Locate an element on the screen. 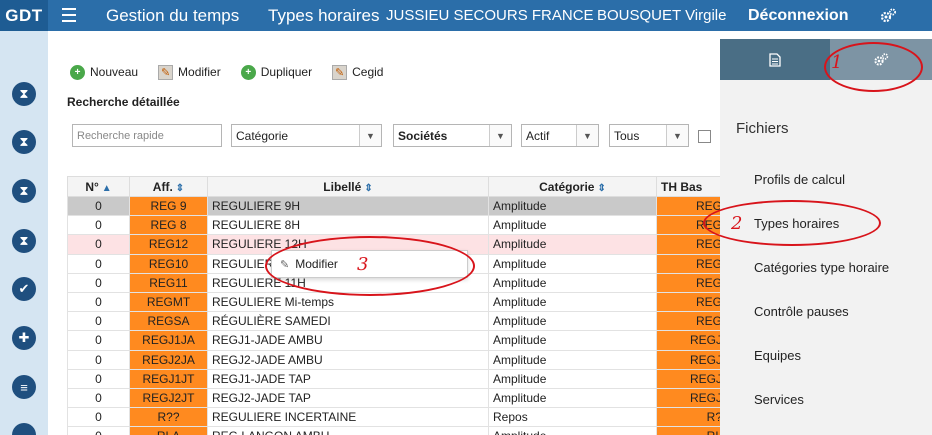 The height and width of the screenshot is (435, 932). user-name: BOUSQUET Virgile is located at coordinates (662, 15).